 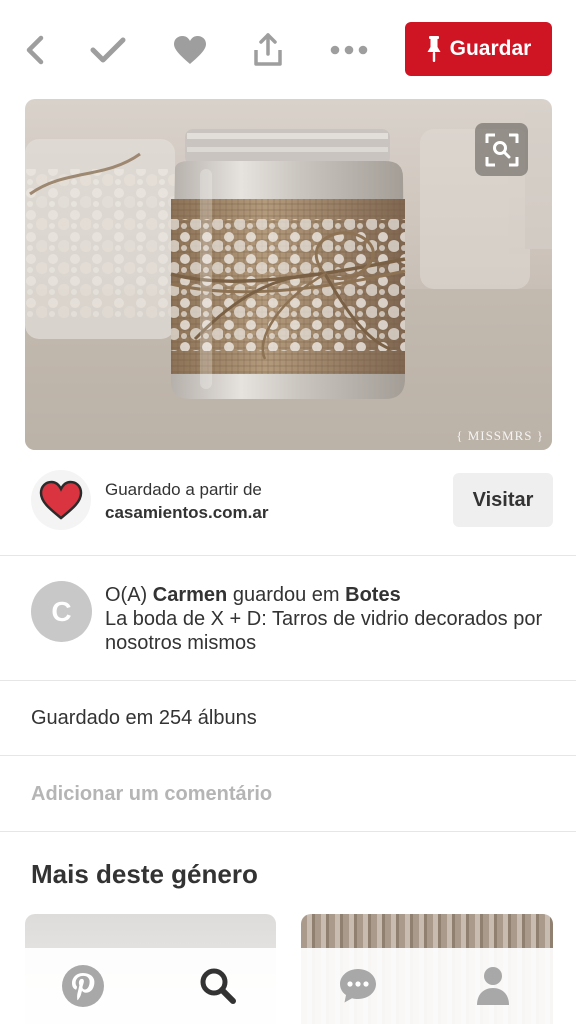 What do you see at coordinates (186, 513) in the screenshot?
I see `source-site-link: casamientos.com.ar` at bounding box center [186, 513].